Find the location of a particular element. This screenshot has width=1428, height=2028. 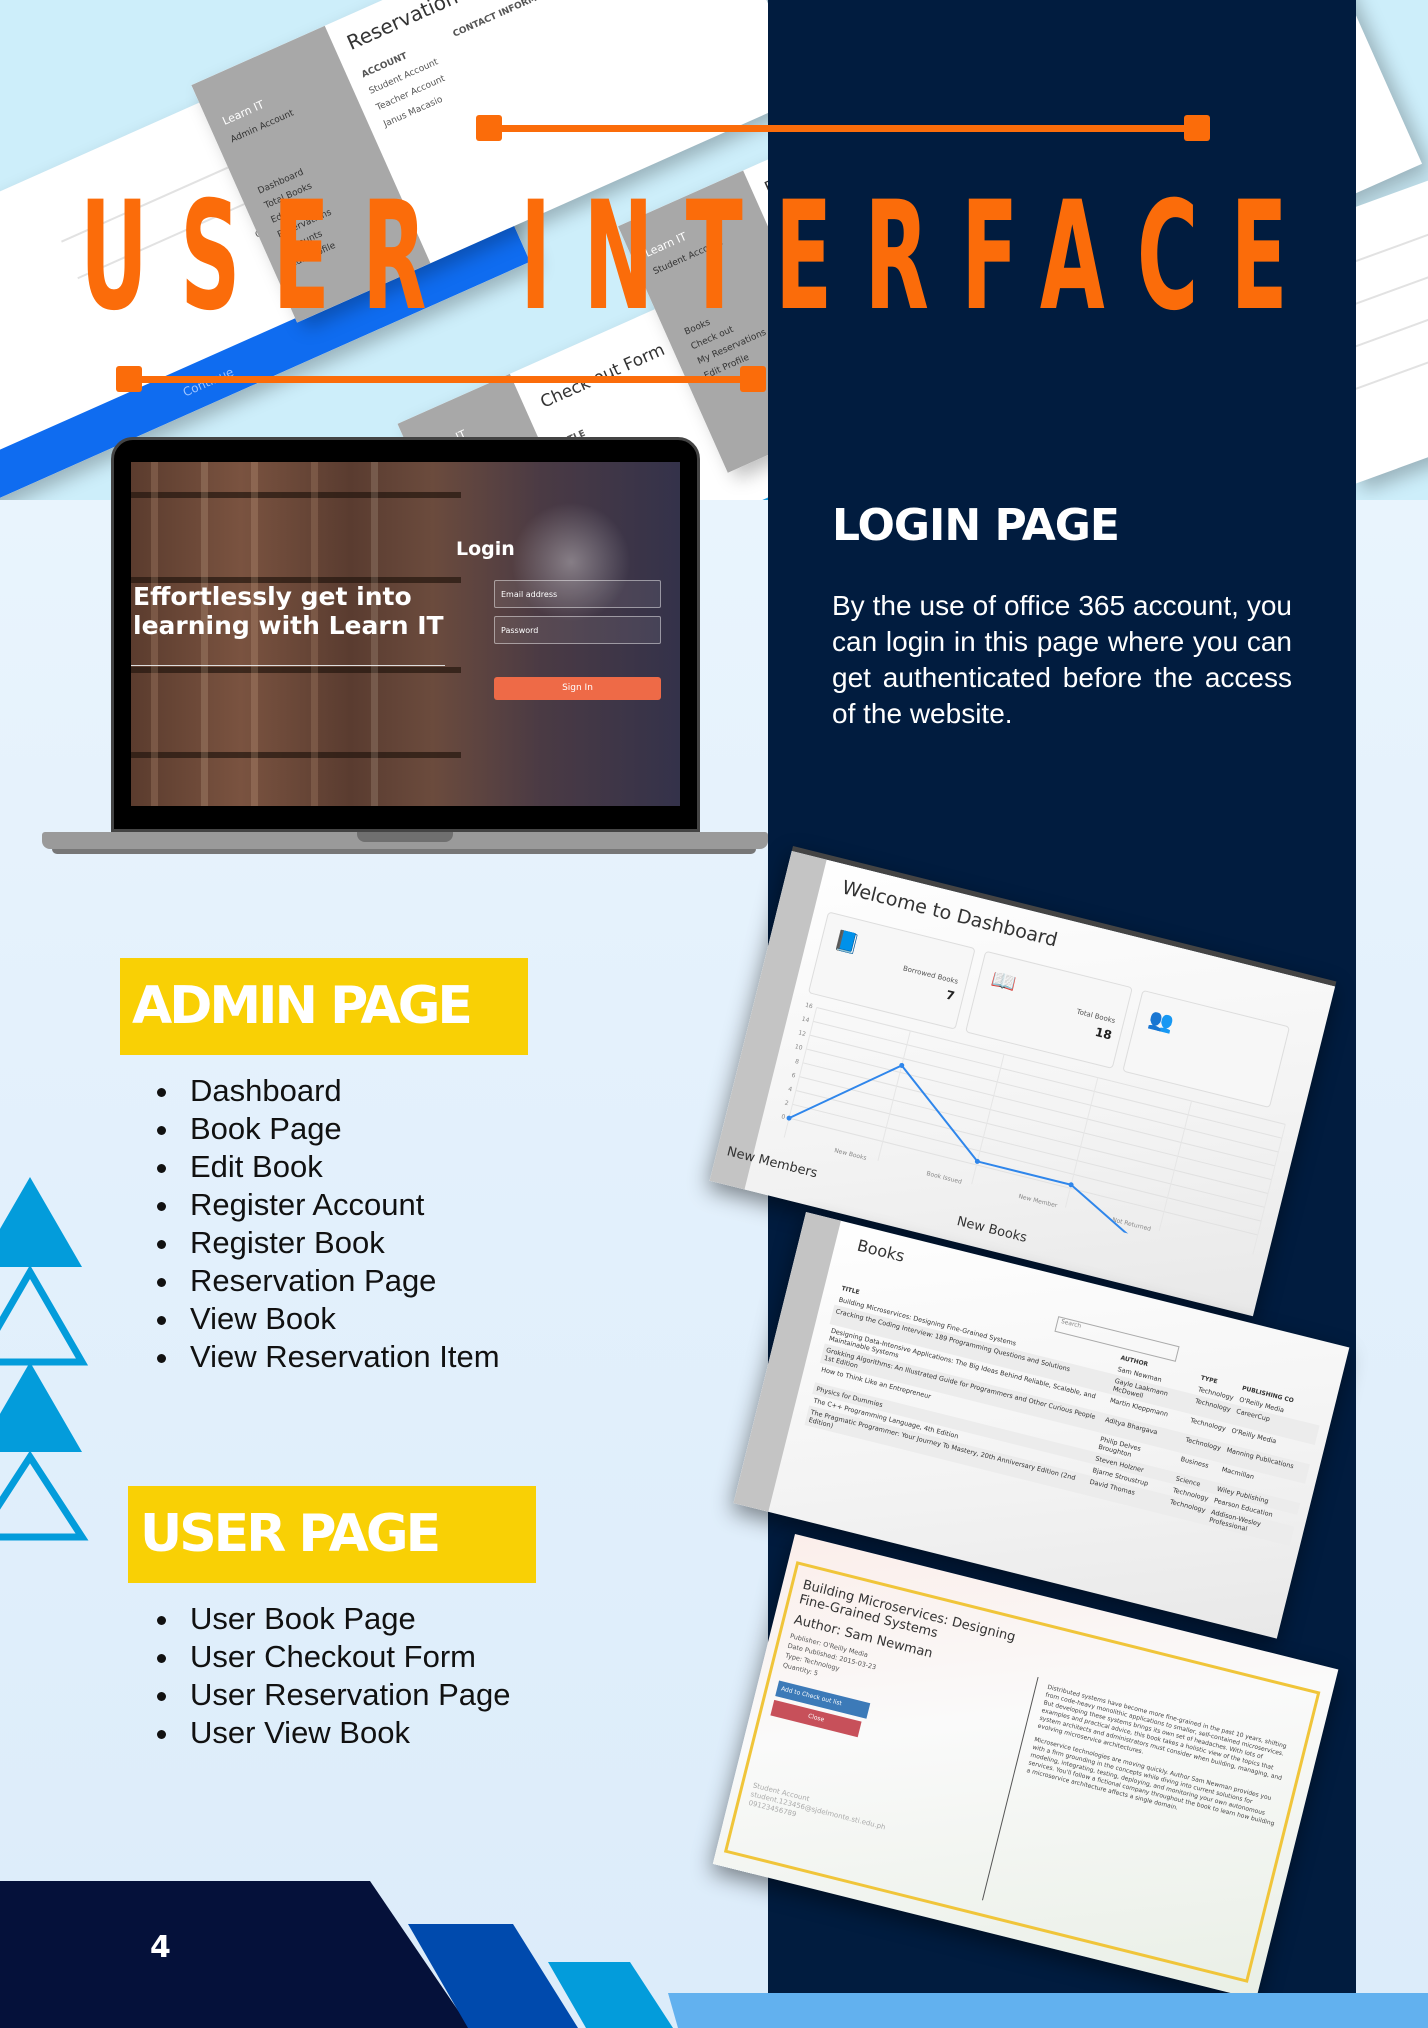

page-title: USER INTERFACE is located at coordinates (700, 257).